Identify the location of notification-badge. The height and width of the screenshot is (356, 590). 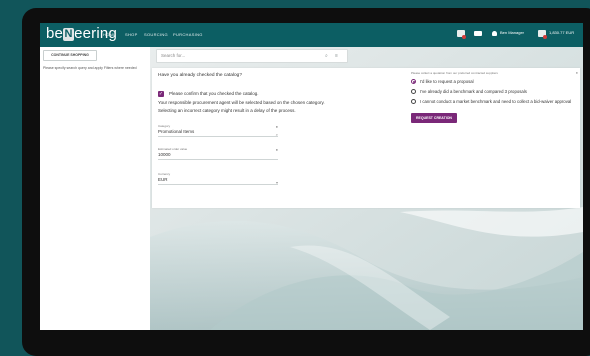
(464, 37).